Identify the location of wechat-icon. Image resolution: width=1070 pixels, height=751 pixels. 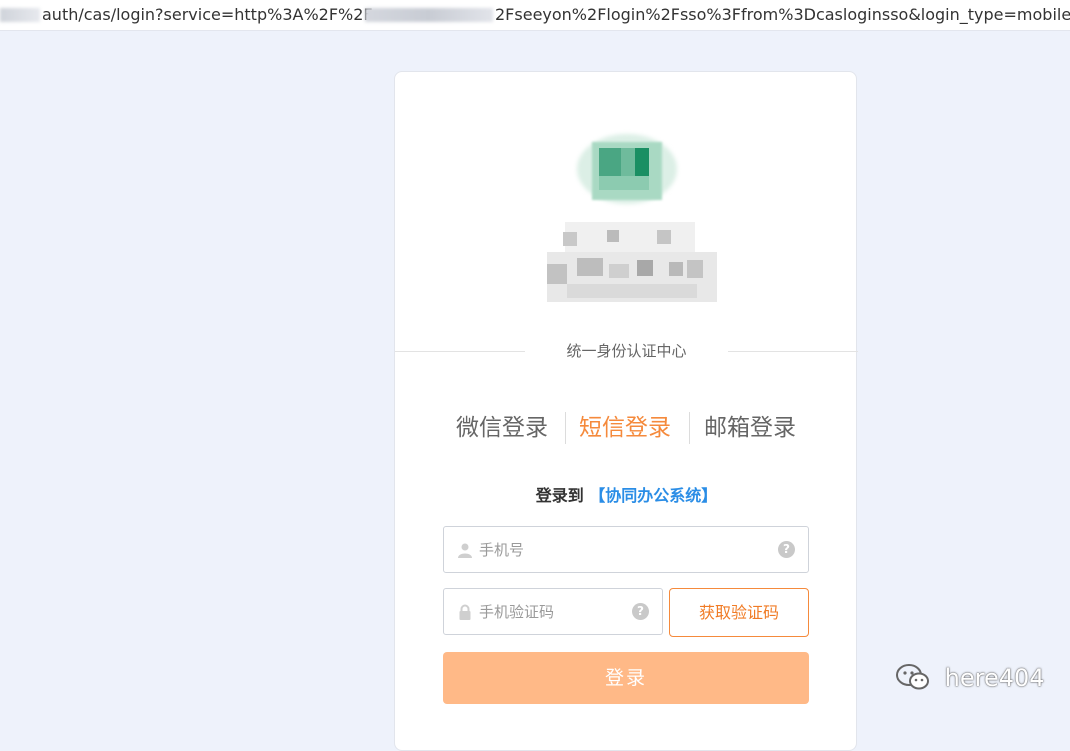
(912, 677).